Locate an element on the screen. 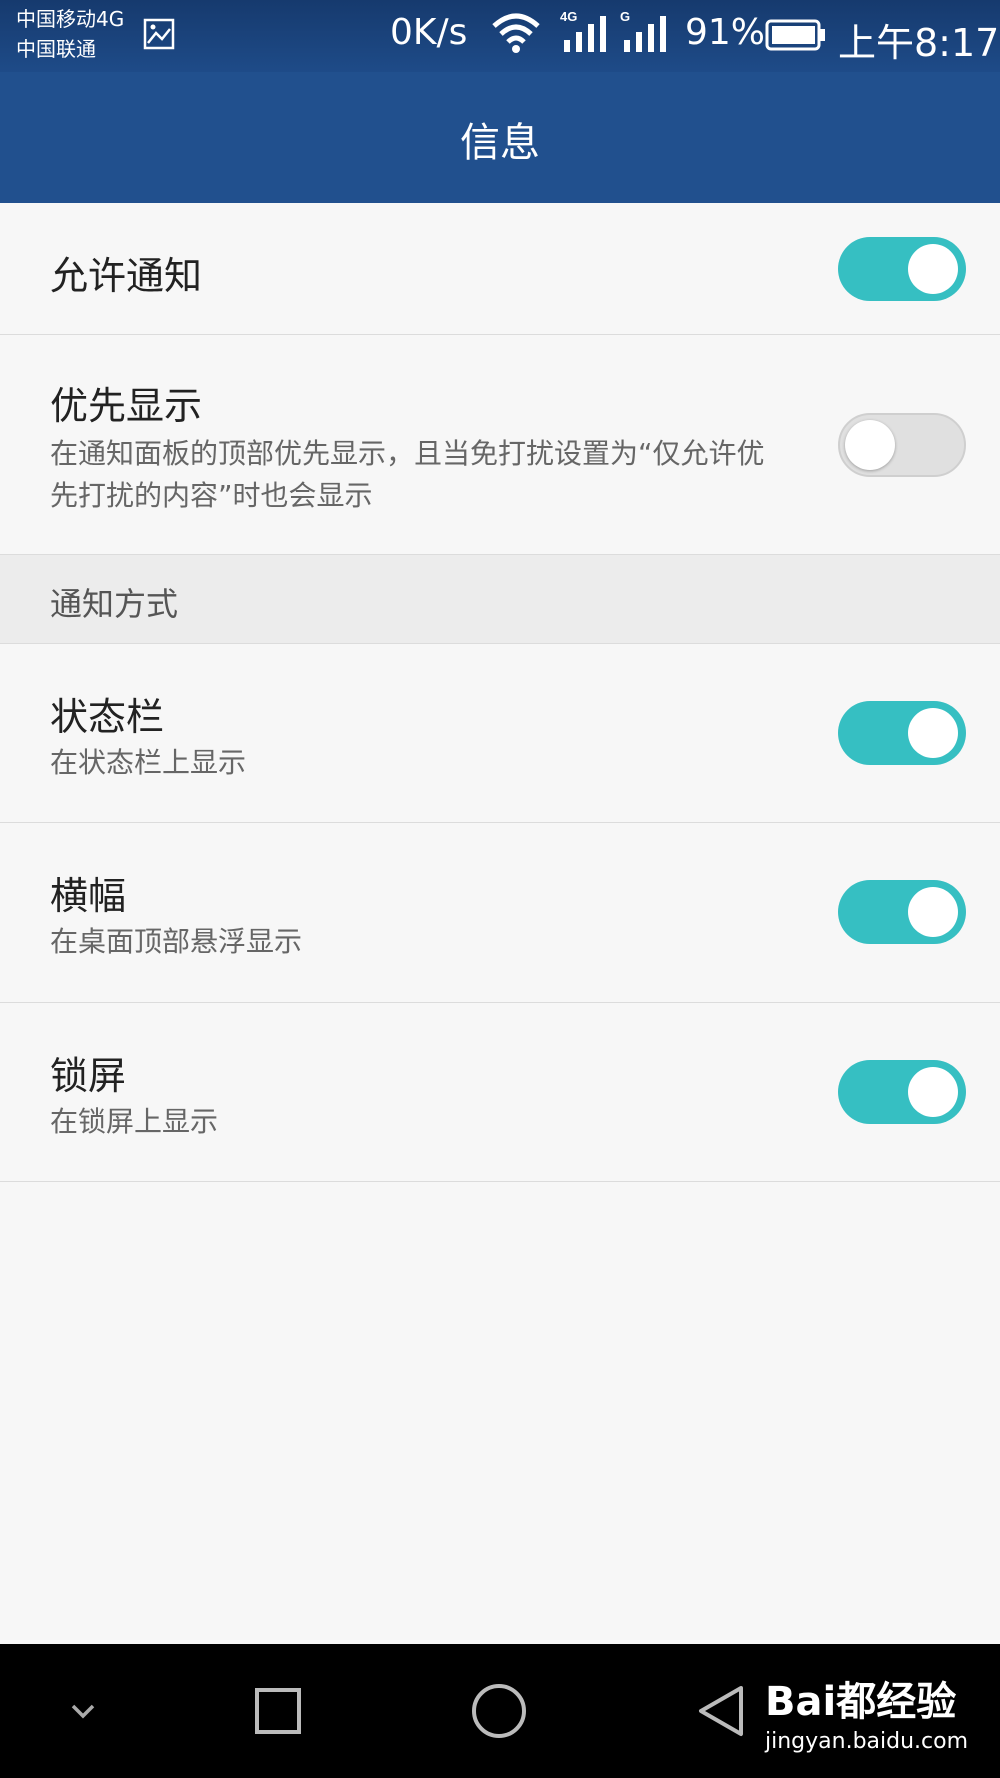  status-bar: 中国移动4G 中国联通 0K/s 4G G 91% 上午8:17 is located at coordinates (500, 36).